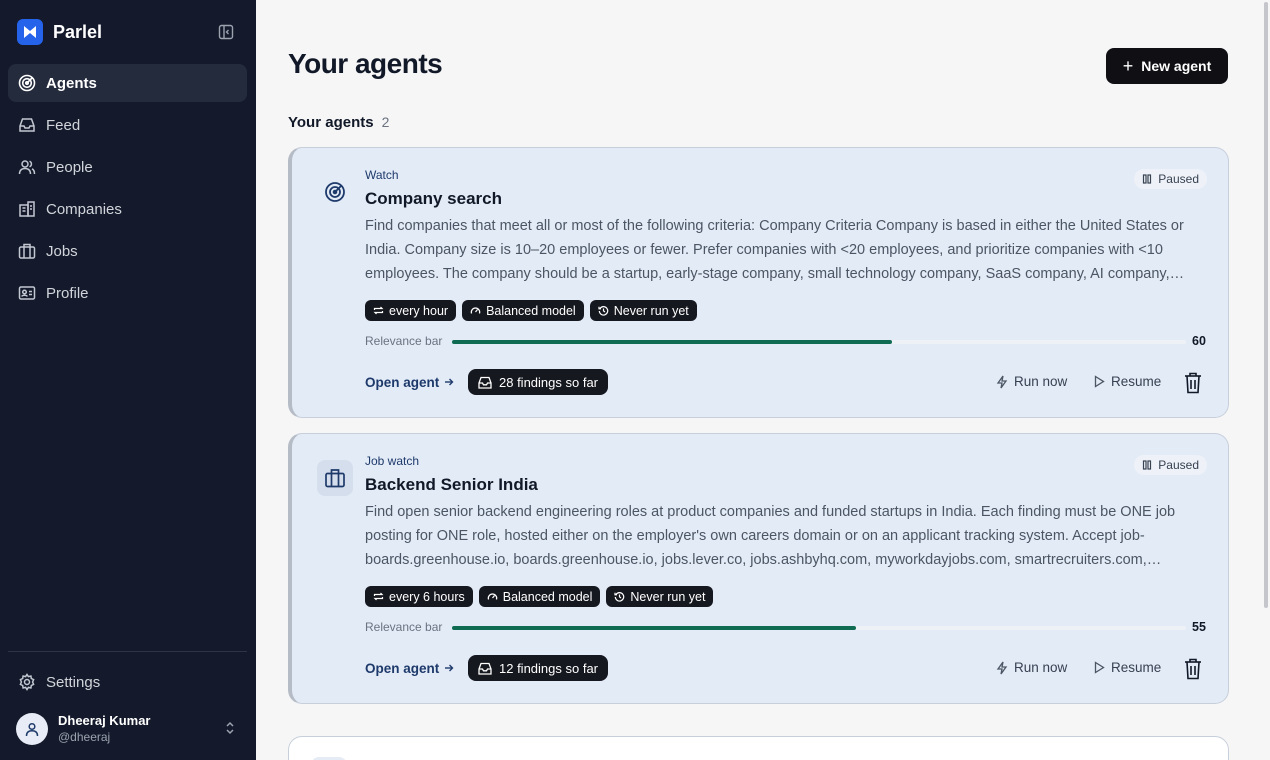  I want to click on relevance-value: 55, so click(1199, 627).